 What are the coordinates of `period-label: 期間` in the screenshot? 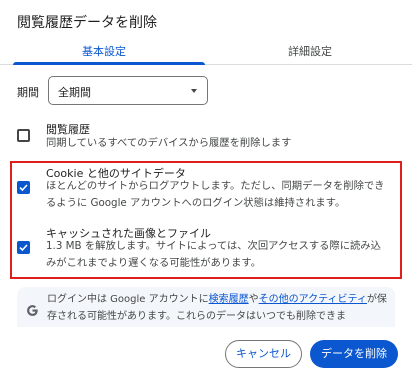 It's located at (28, 92).